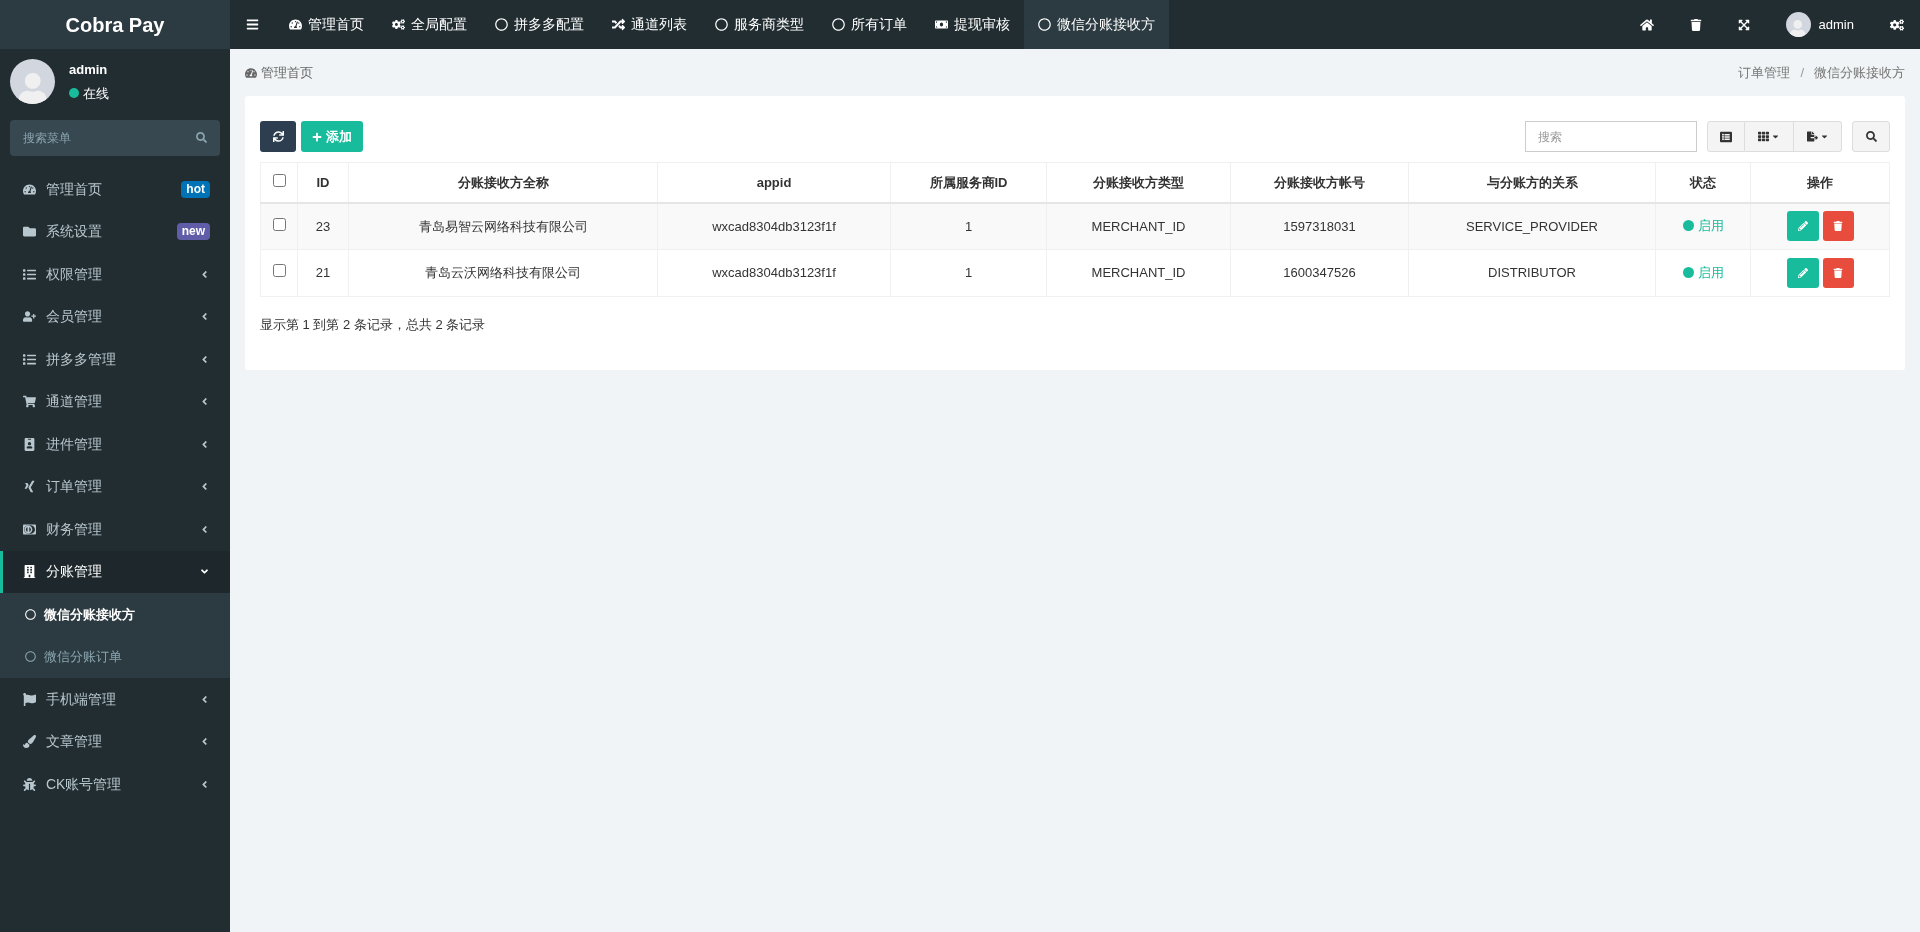 The image size is (1920, 932). I want to click on sidebar-item: 订单管理, so click(115, 486).